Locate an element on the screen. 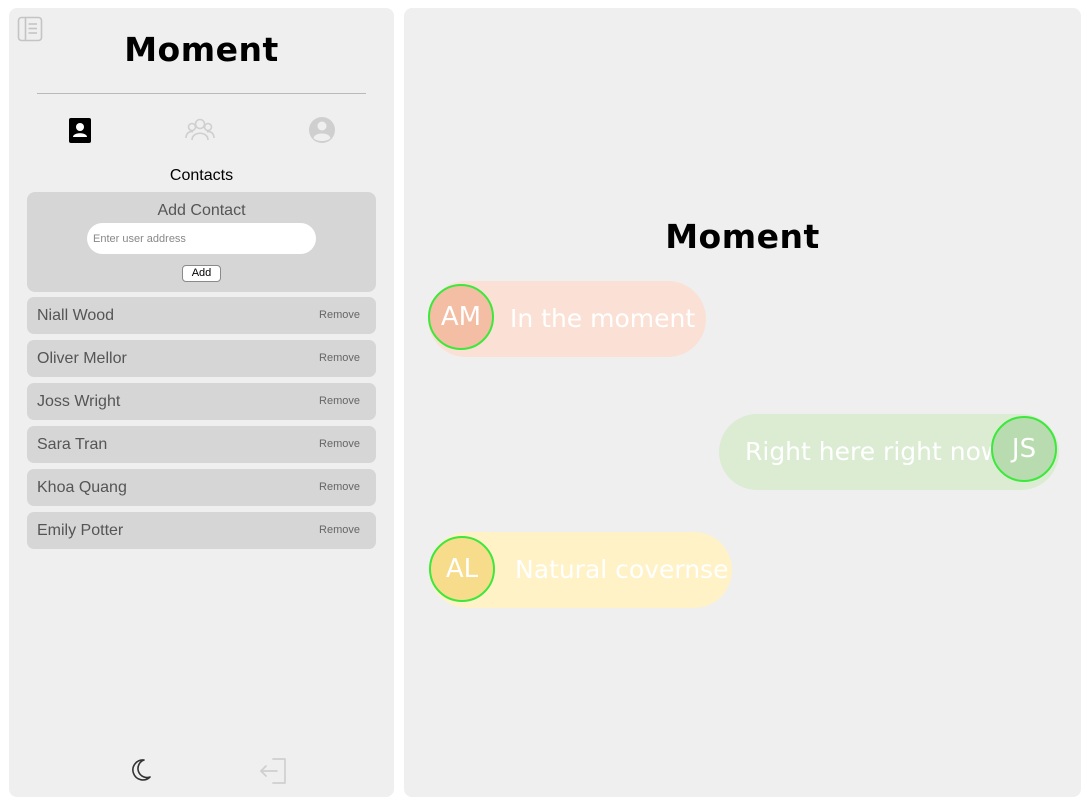 The height and width of the screenshot is (803, 1089). message-bubble: AL Natural covernse is located at coordinates (580, 570).